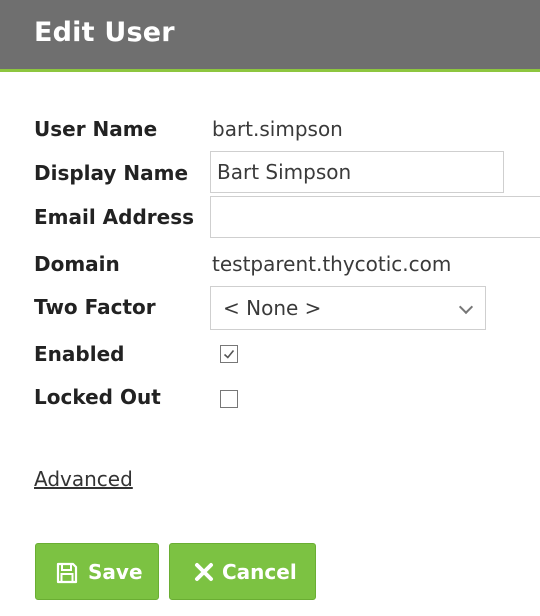  What do you see at coordinates (96, 129) in the screenshot?
I see `user-name-label: User Name` at bounding box center [96, 129].